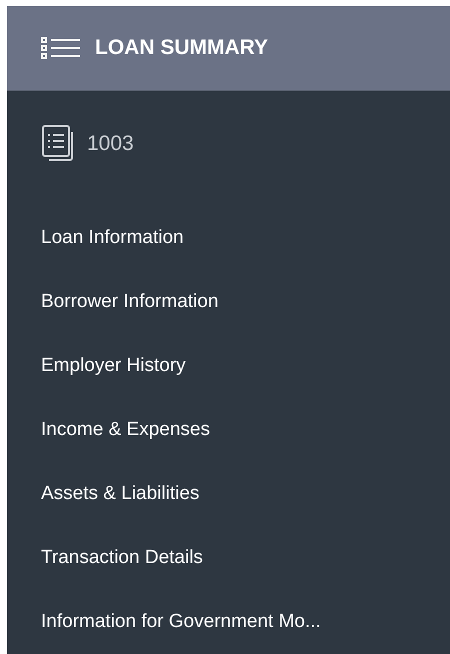 This screenshot has width=450, height=654. I want to click on nav-item: Employer History, so click(113, 366).